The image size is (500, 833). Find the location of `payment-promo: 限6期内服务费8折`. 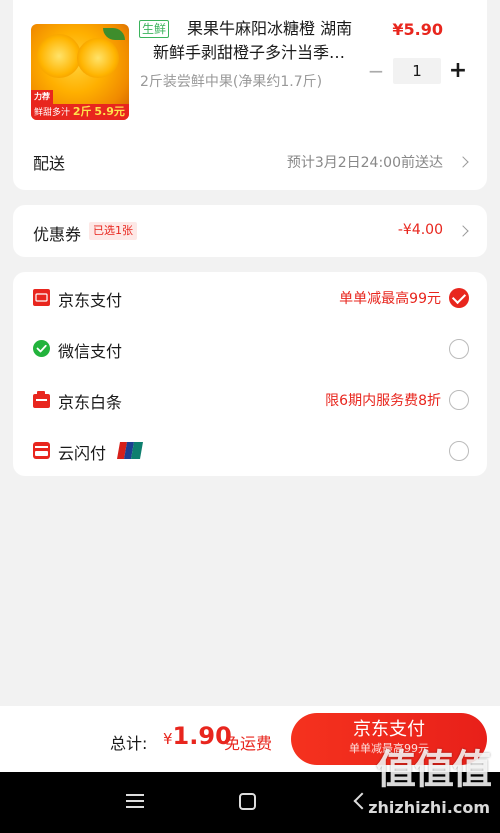

payment-promo: 限6期内服务费8折 is located at coordinates (383, 401).